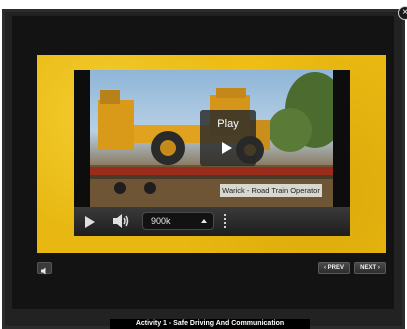 The height and width of the screenshot is (329, 407). I want to click on fullscreen-toggle, so click(226, 221).